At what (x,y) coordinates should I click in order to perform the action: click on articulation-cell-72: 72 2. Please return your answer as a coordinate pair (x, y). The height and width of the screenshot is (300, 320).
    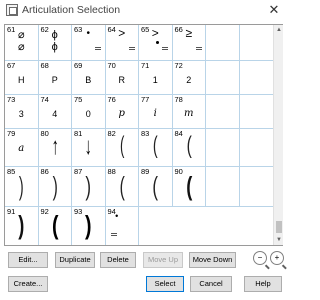
    Looking at the image, I should click on (189, 78).